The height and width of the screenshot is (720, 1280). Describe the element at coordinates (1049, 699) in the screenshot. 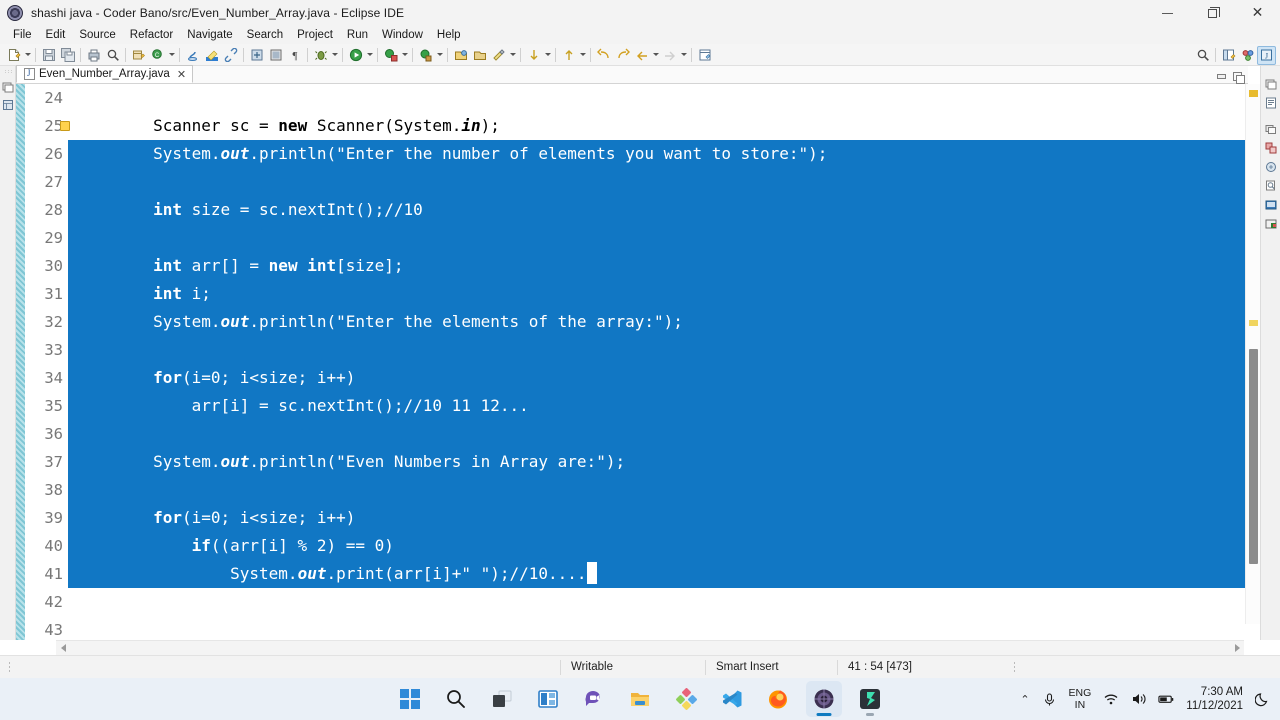

I see `microphone-icon` at that location.